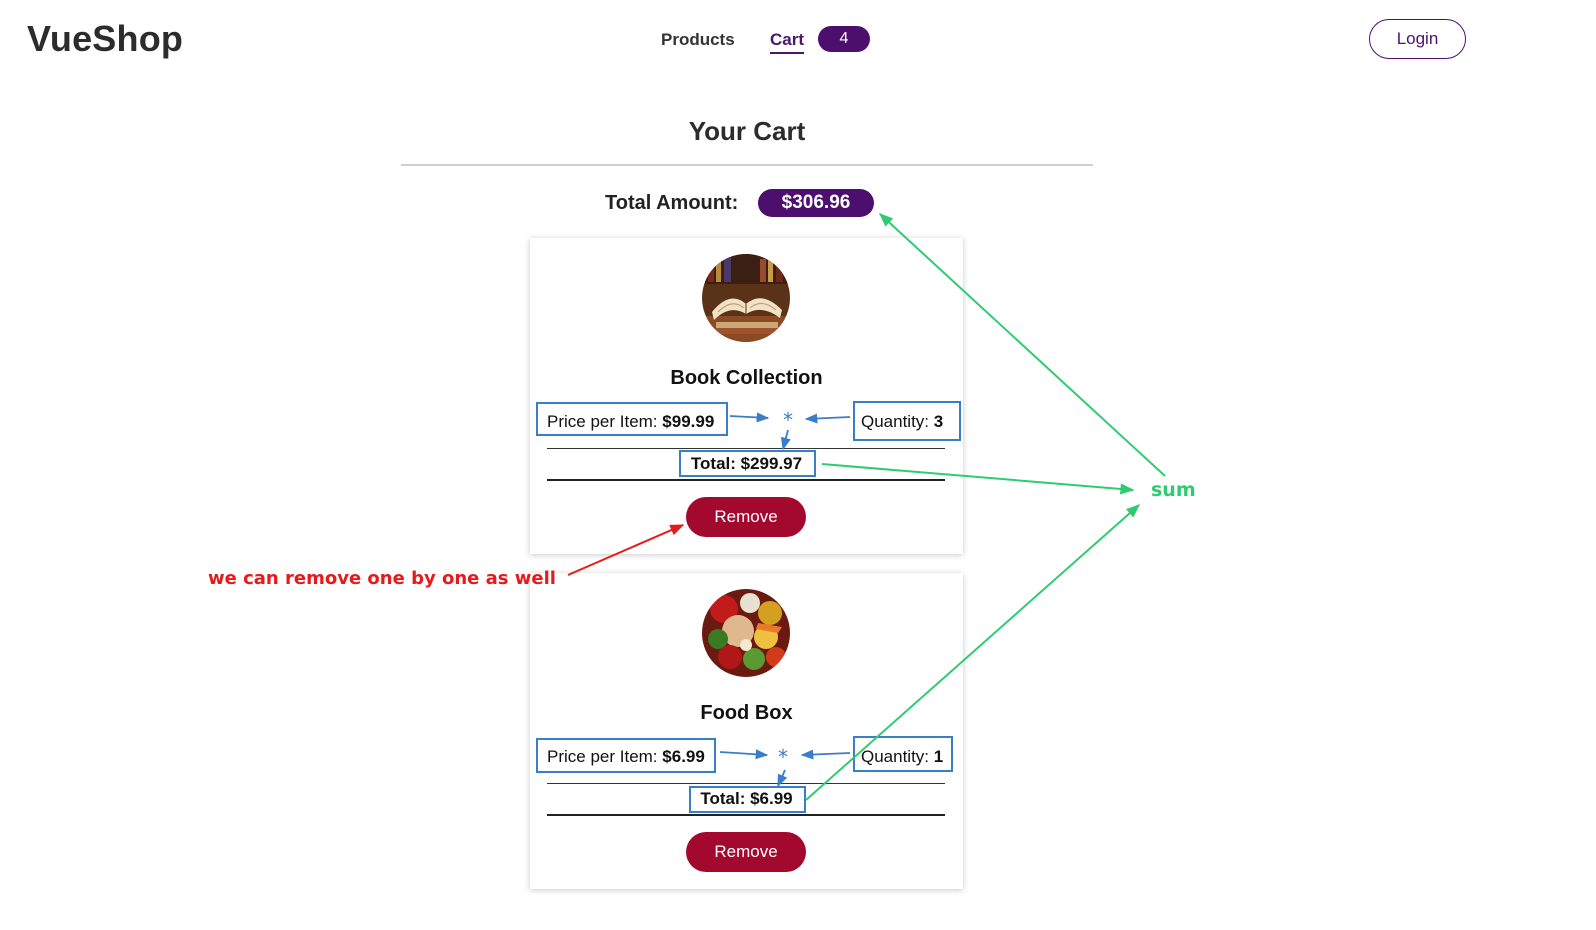  Describe the element at coordinates (938, 756) in the screenshot. I see `quantity-value: 1` at that location.